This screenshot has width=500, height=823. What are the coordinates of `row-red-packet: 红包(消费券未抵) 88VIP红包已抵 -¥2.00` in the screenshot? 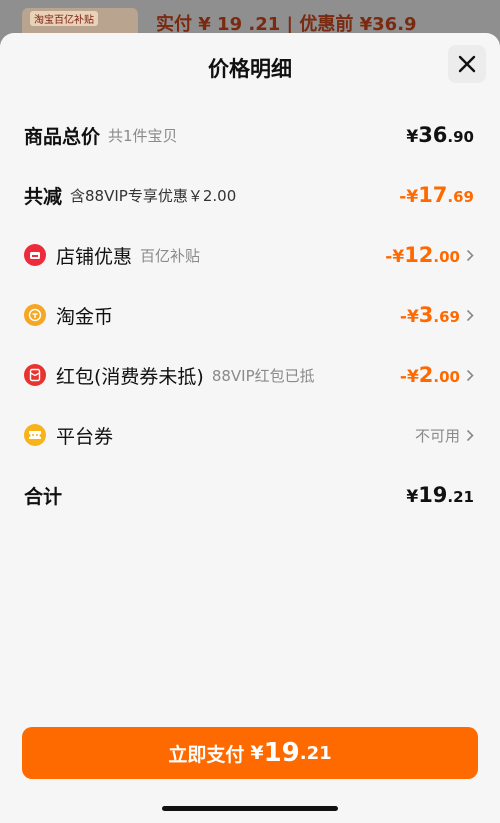 It's located at (249, 375).